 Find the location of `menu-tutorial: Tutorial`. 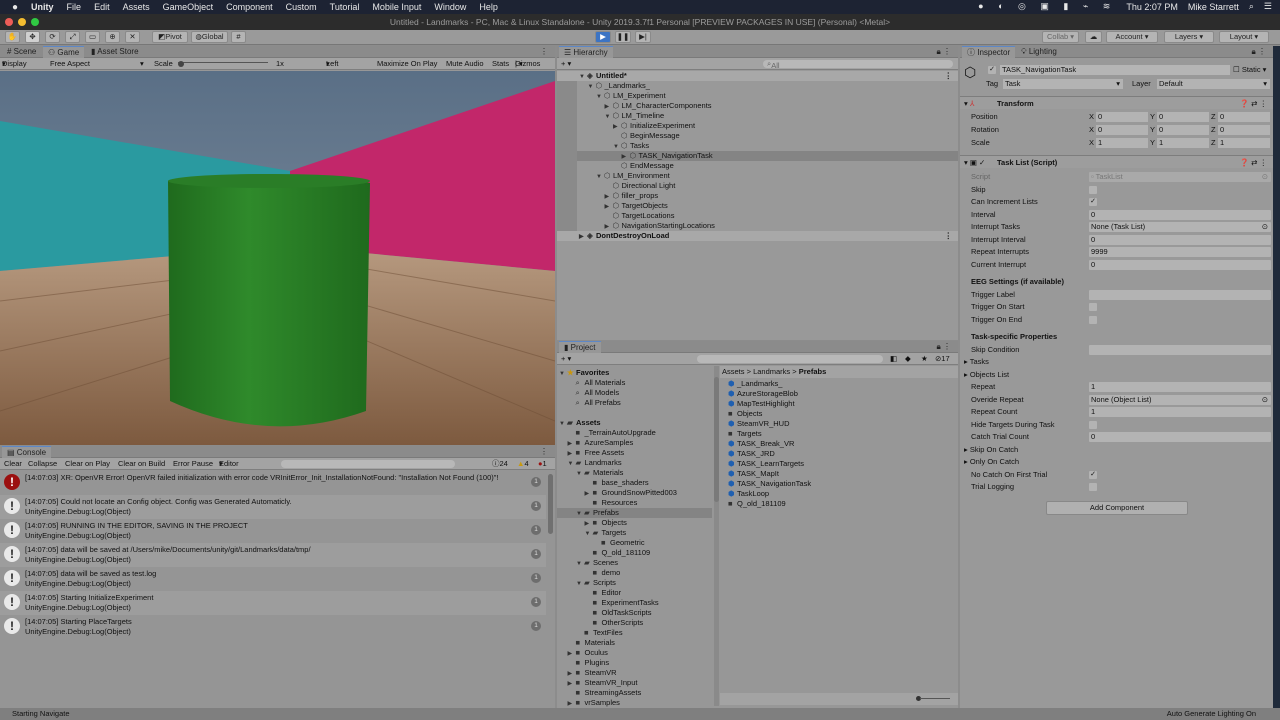

menu-tutorial: Tutorial is located at coordinates (345, 7).